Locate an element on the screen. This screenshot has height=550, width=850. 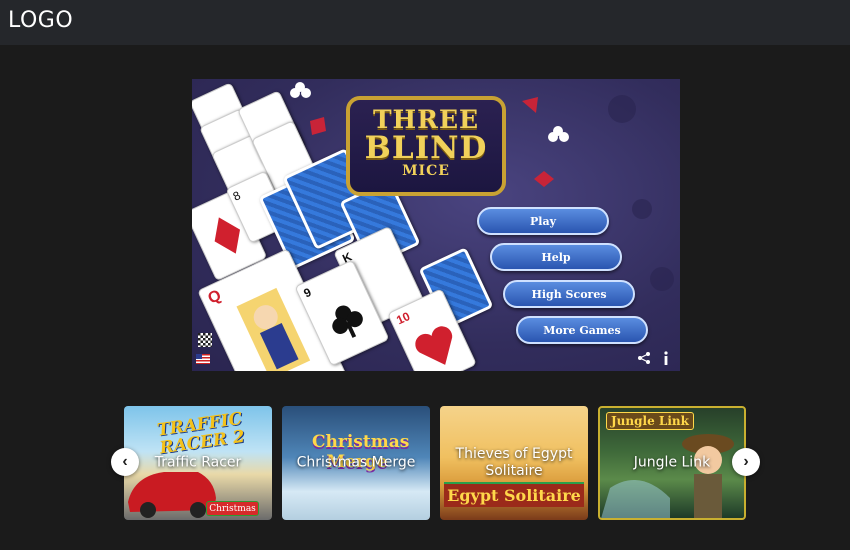
game-title-badge: THREE BLIND MICE is located at coordinates (426, 146).